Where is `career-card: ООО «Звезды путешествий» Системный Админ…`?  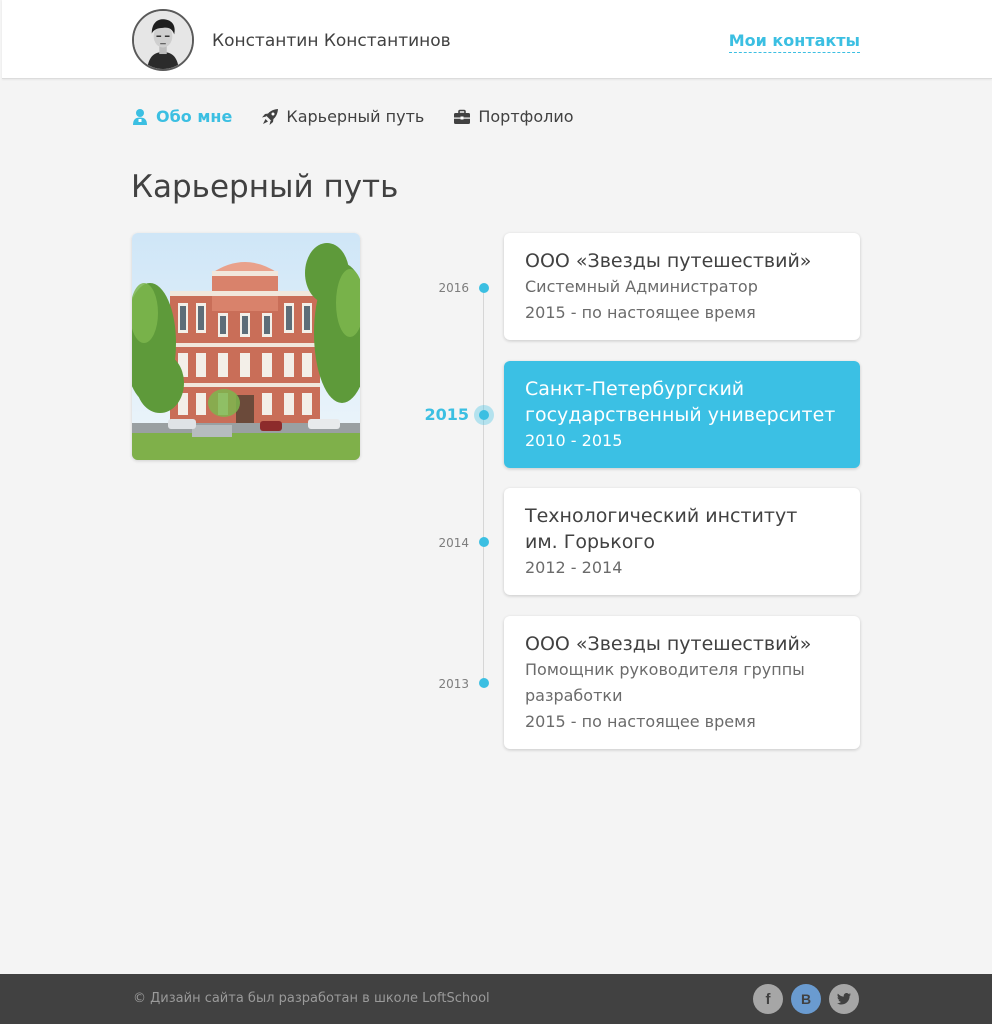
career-card: ООО «Звезды путешествий» Системный Админ… is located at coordinates (682, 286).